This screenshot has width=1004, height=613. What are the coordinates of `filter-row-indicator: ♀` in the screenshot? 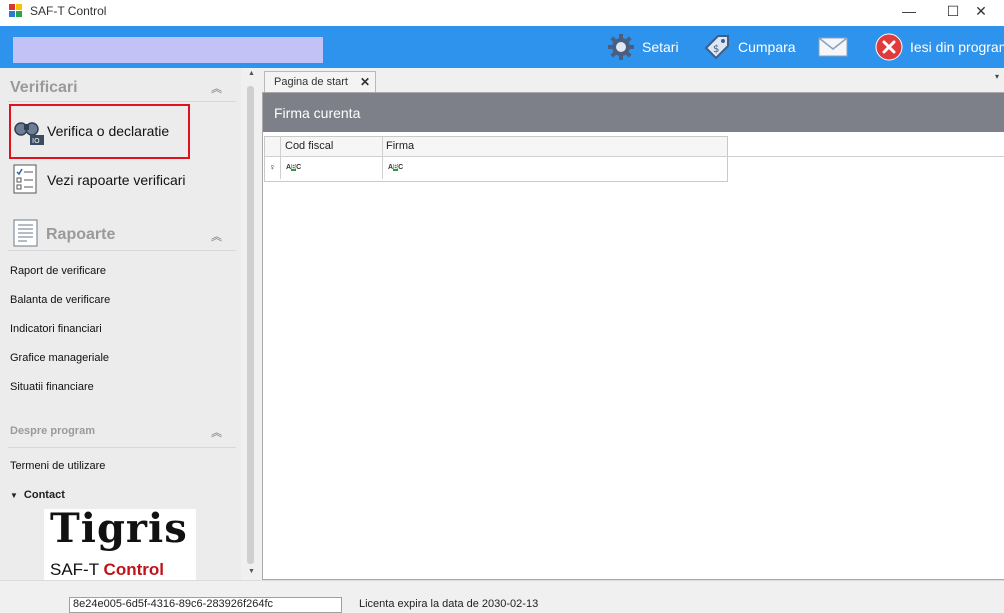 It's located at (273, 168).